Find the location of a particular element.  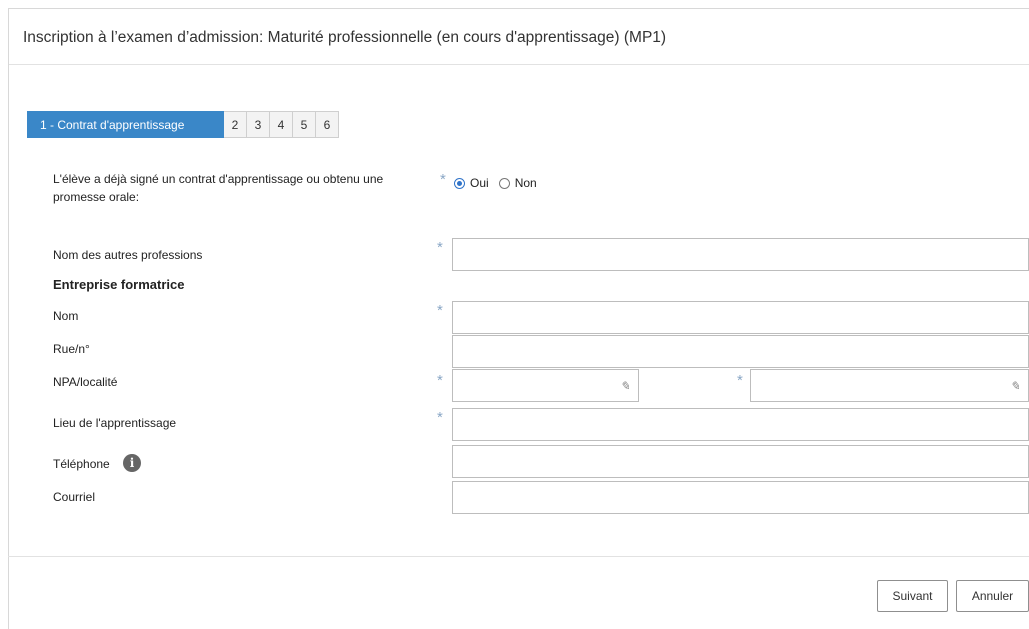

wizard-step-6: 6 is located at coordinates (327, 124).